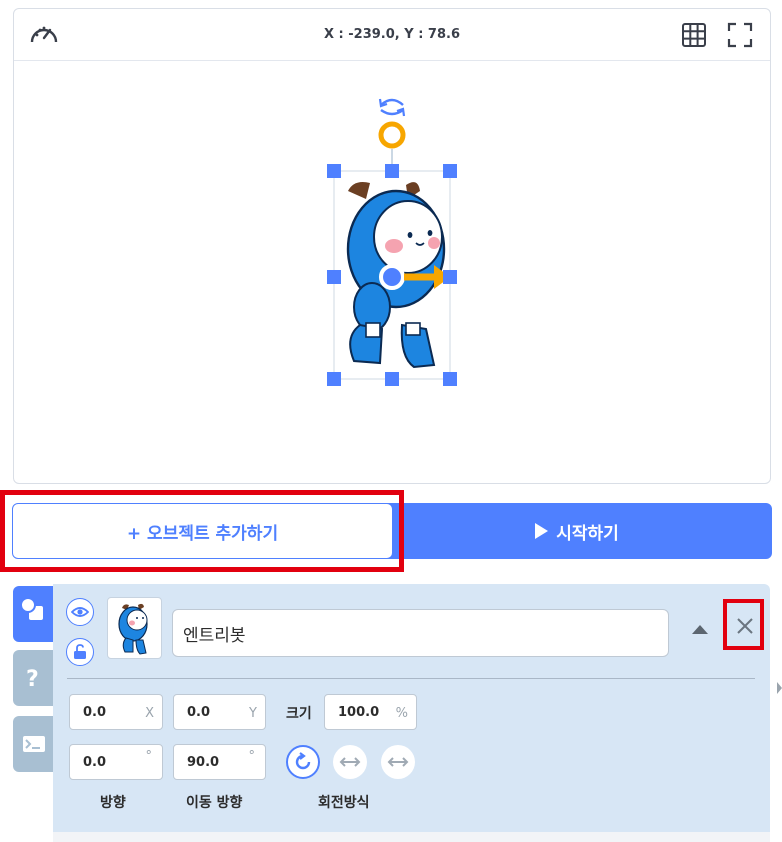 This screenshot has width=782, height=842. I want to click on object-name-value: 엔트리봇, so click(214, 635).